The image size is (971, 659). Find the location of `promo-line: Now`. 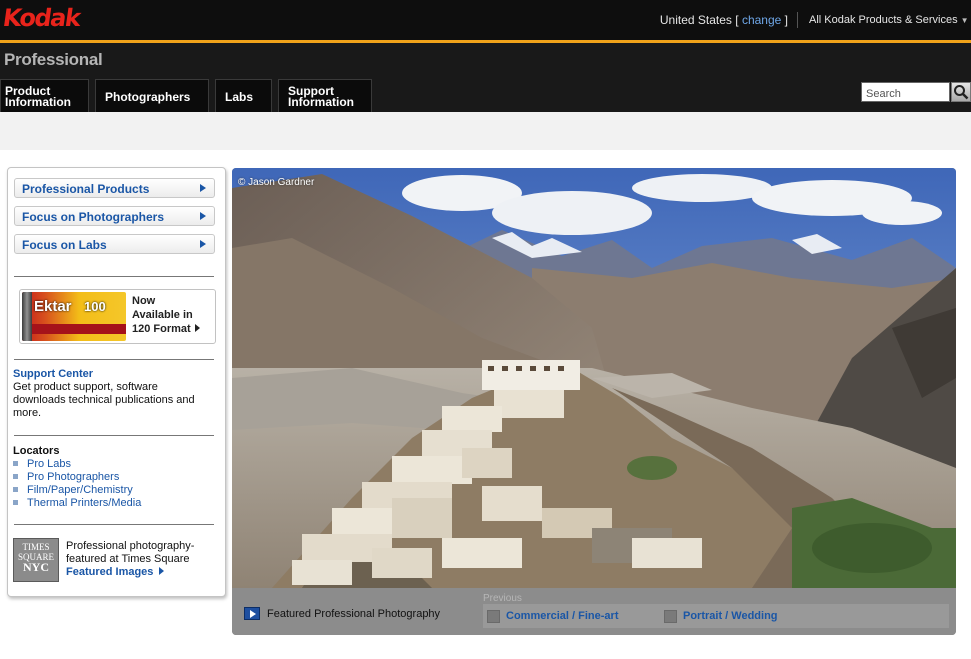

promo-line: Now is located at coordinates (144, 301).